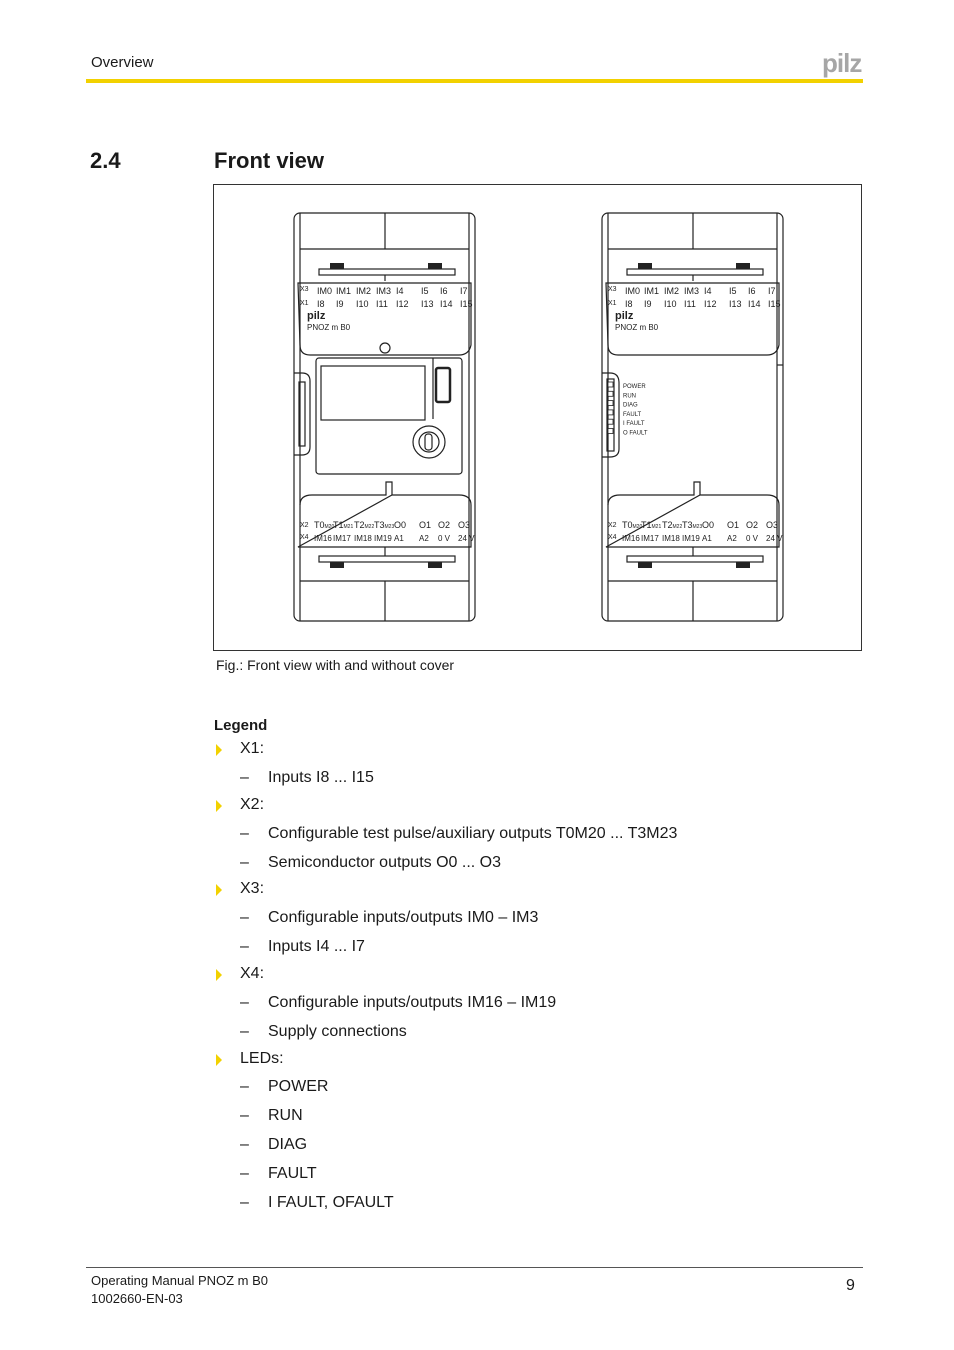 This screenshot has width=954, height=1350. What do you see at coordinates (321, 304) in the screenshot?
I see `terminal-x1-I8: I8` at bounding box center [321, 304].